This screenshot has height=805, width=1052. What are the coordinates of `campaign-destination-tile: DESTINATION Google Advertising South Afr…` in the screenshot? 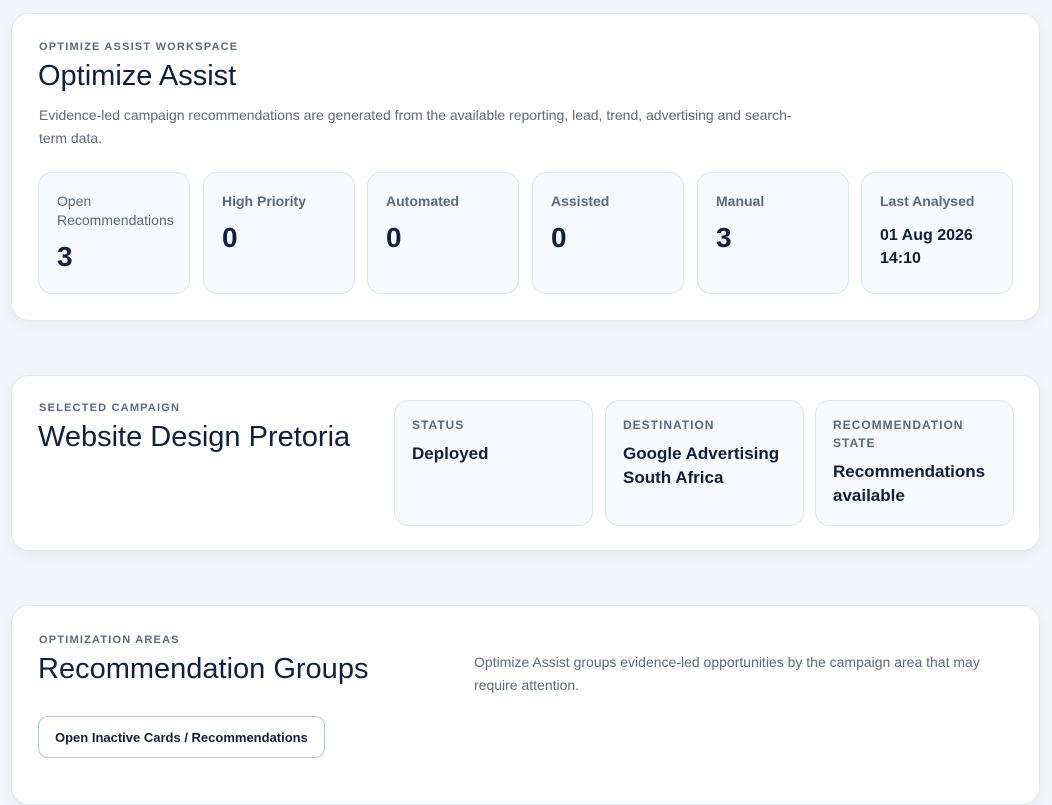 It's located at (704, 463).